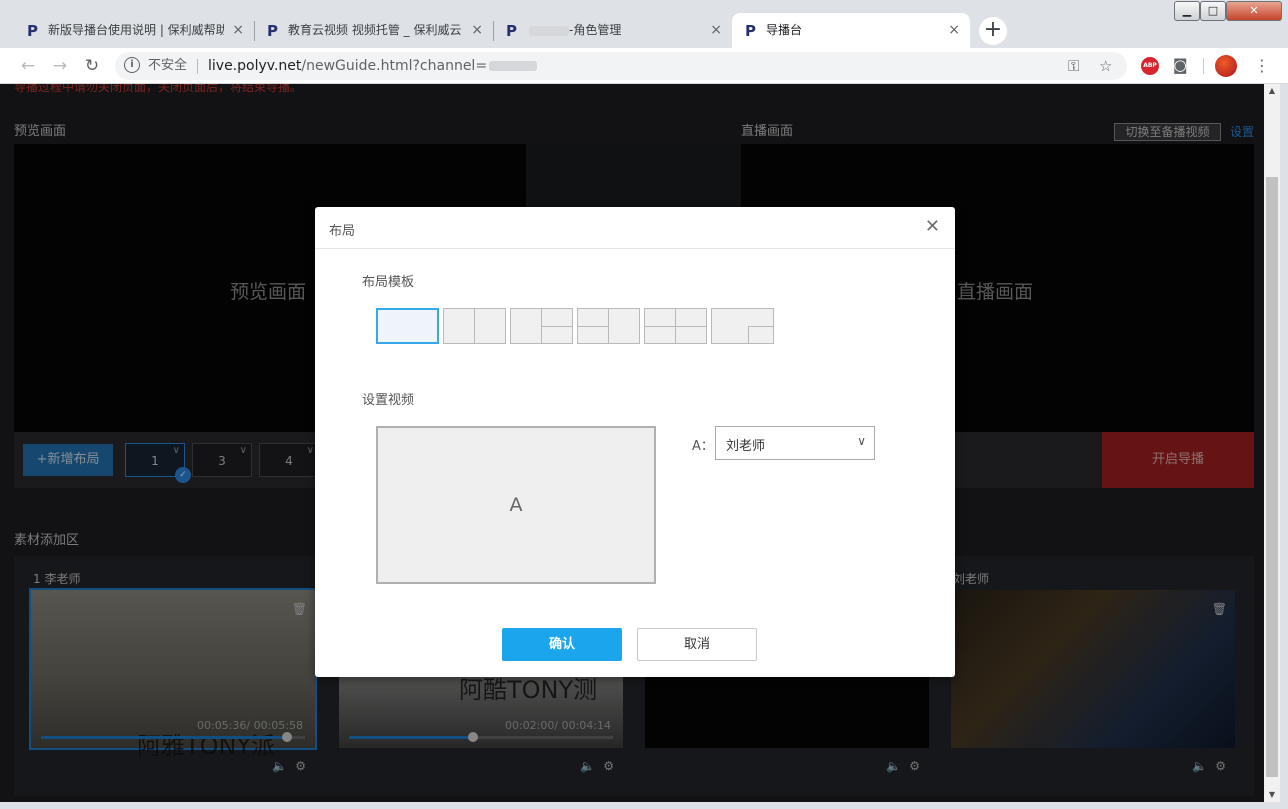 This screenshot has height=809, width=1288. What do you see at coordinates (562, 644) in the screenshot?
I see `confirm-button: 确认` at bounding box center [562, 644].